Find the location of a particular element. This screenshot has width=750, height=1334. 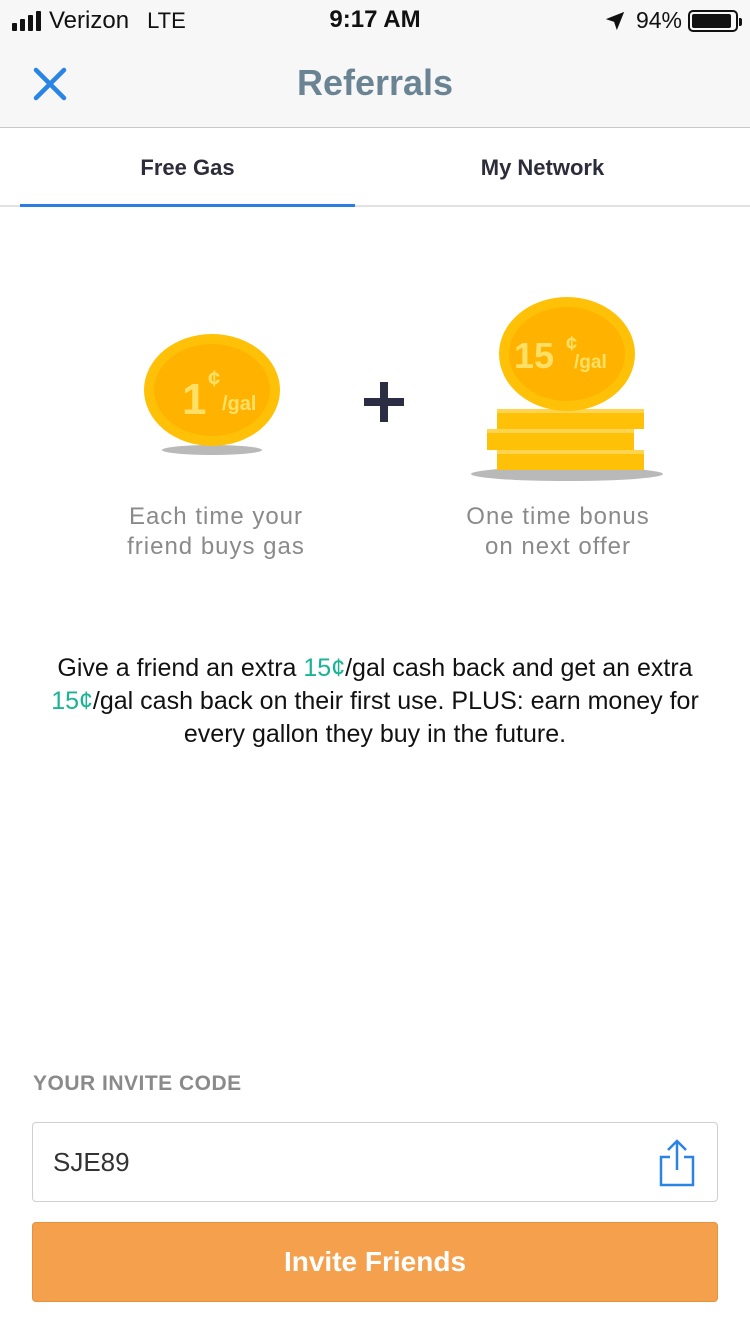

status-bar: Verizon LTE 9:17 AM 94% is located at coordinates (375, 20).